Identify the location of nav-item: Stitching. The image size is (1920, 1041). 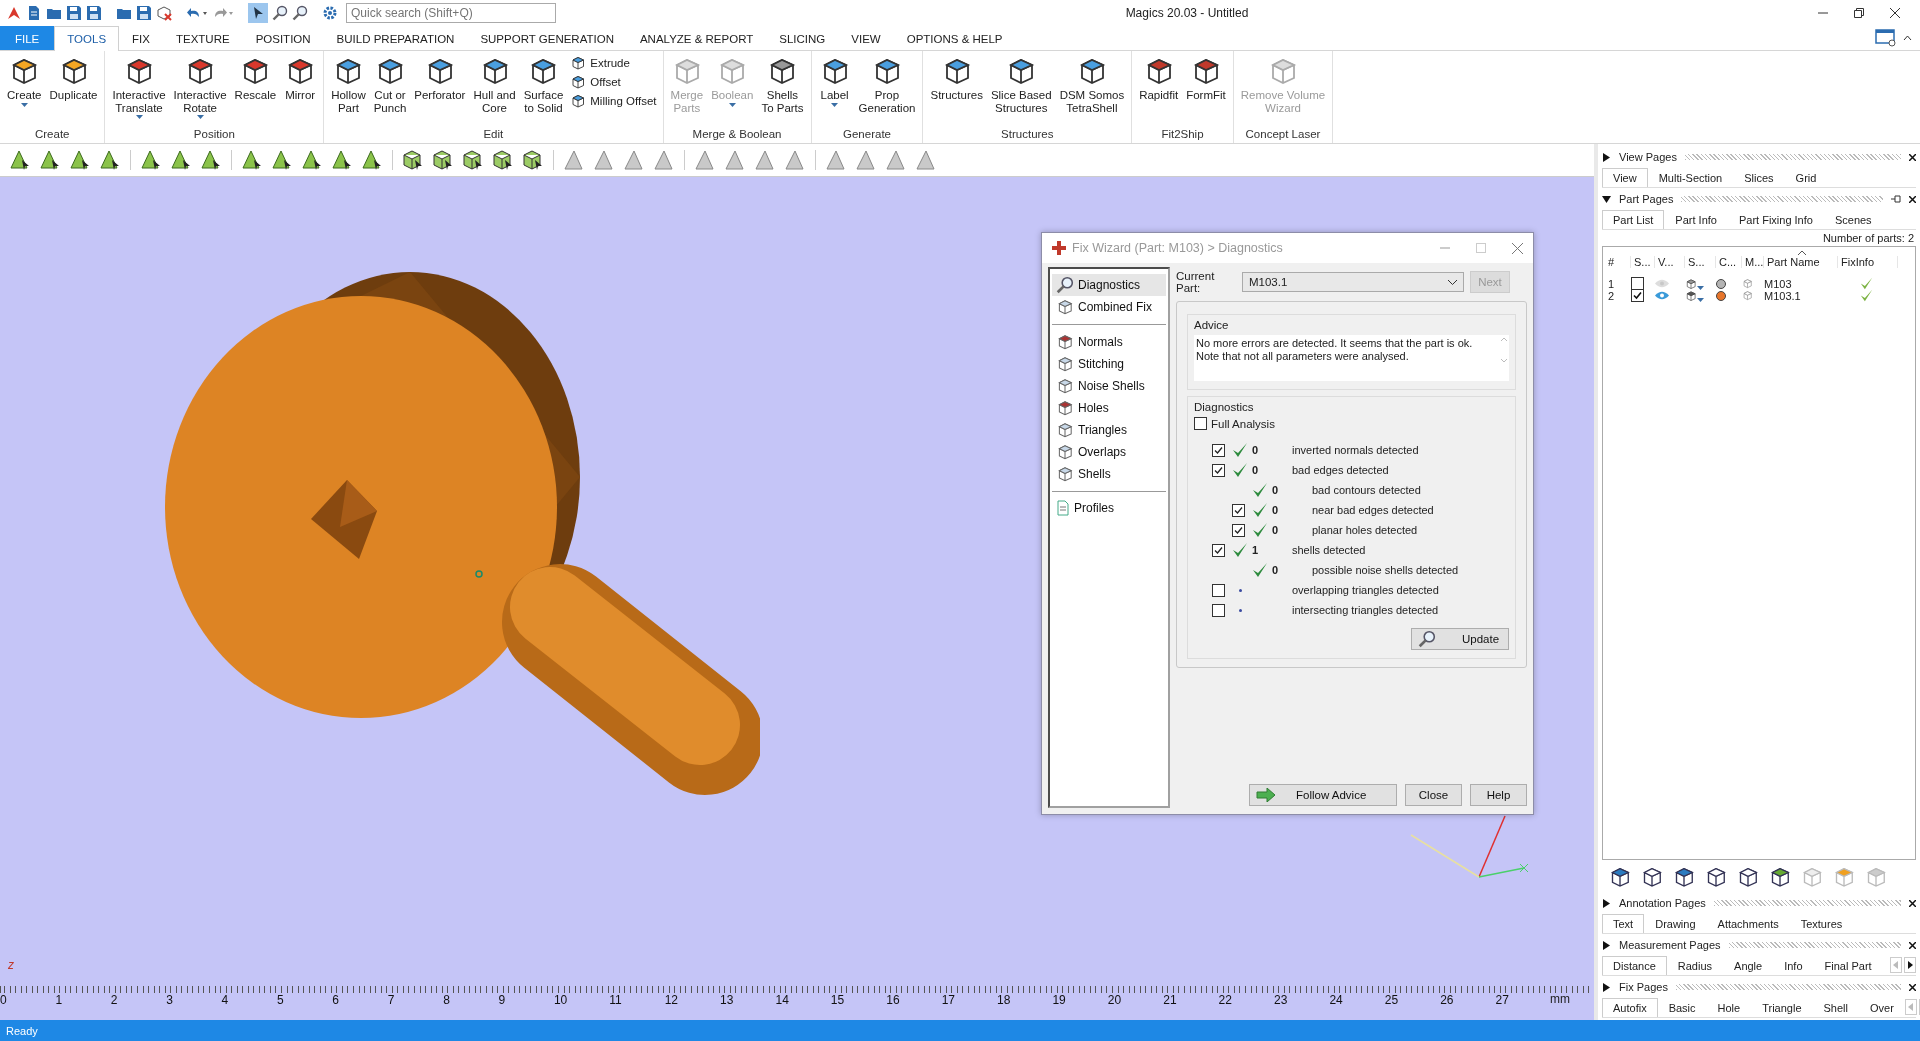
(1109, 364).